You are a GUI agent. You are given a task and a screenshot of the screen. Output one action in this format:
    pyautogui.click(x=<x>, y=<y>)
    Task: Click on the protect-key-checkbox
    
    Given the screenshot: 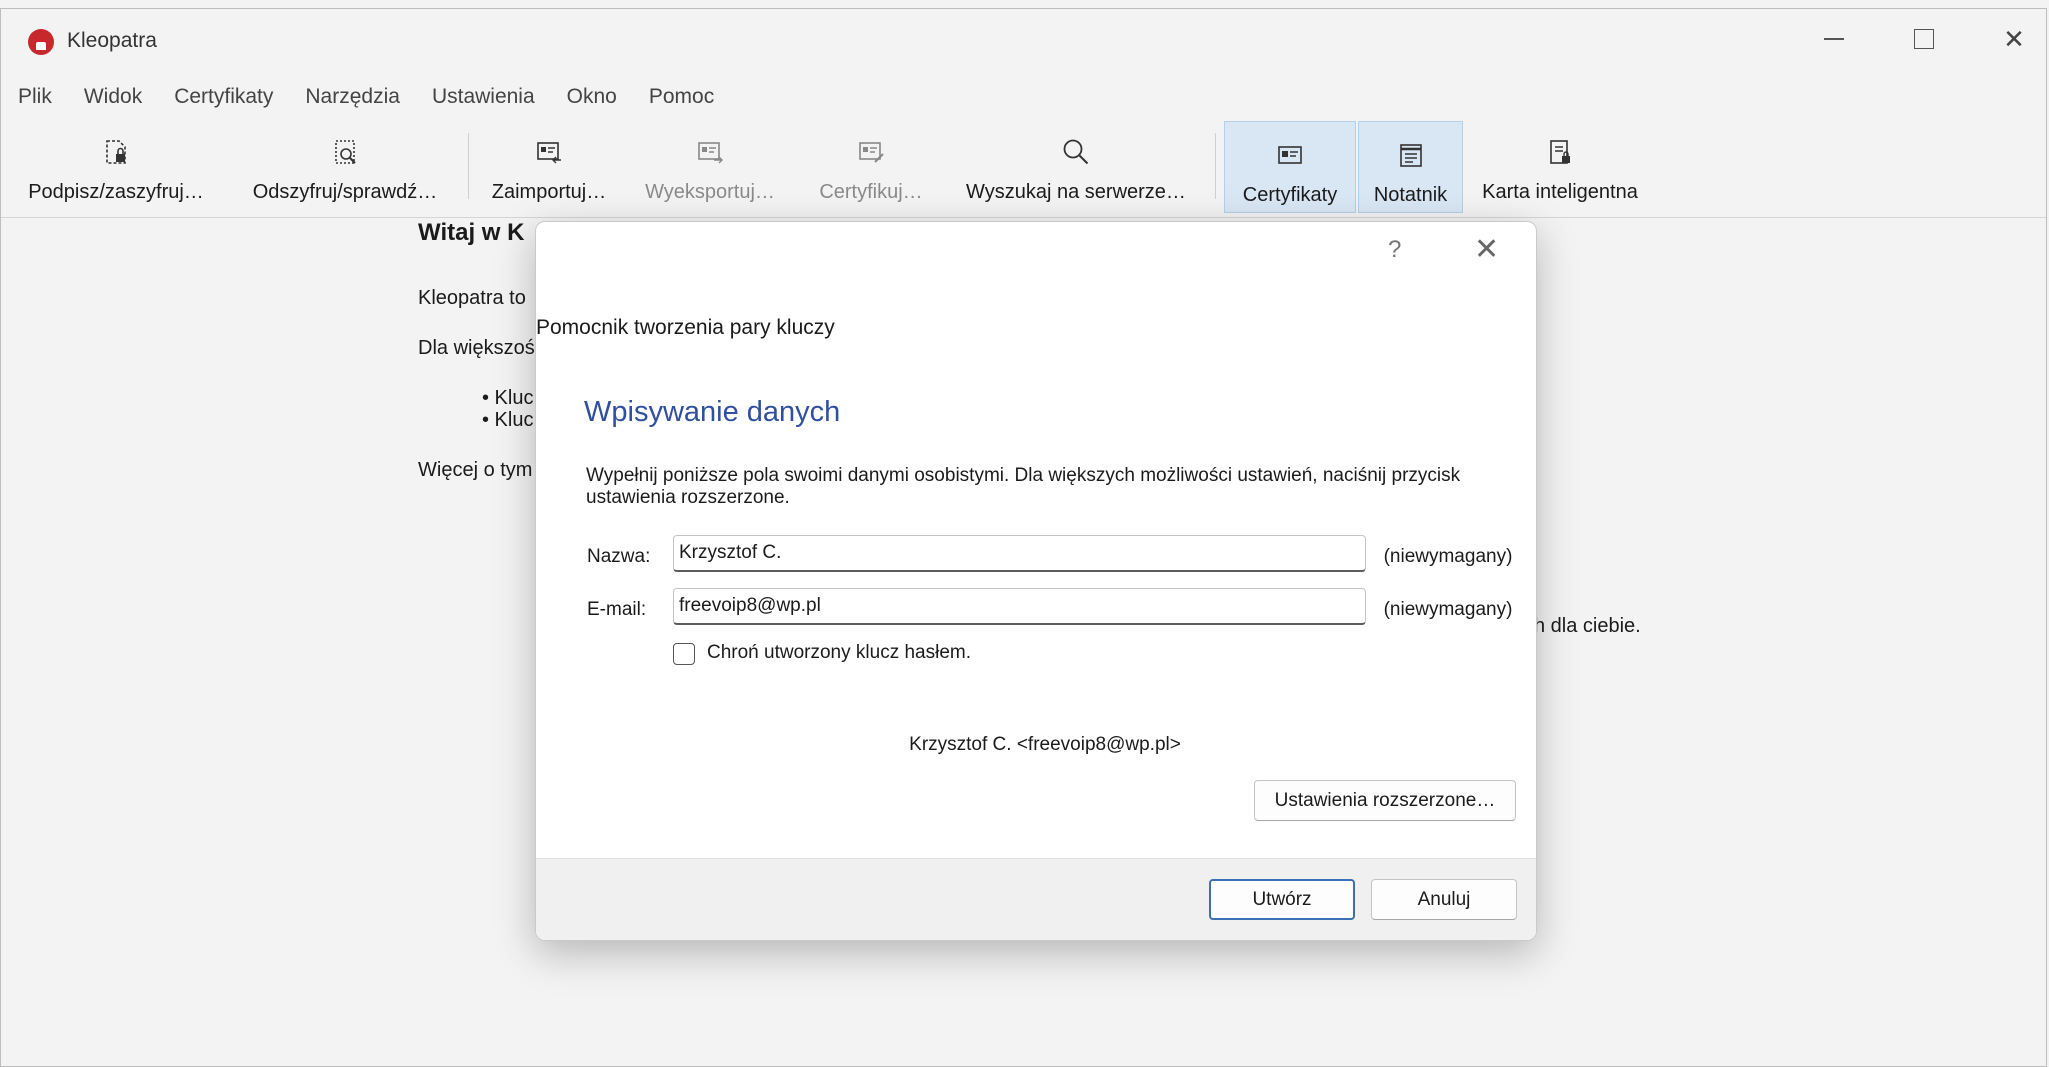 What is the action you would take?
    pyautogui.click(x=684, y=654)
    